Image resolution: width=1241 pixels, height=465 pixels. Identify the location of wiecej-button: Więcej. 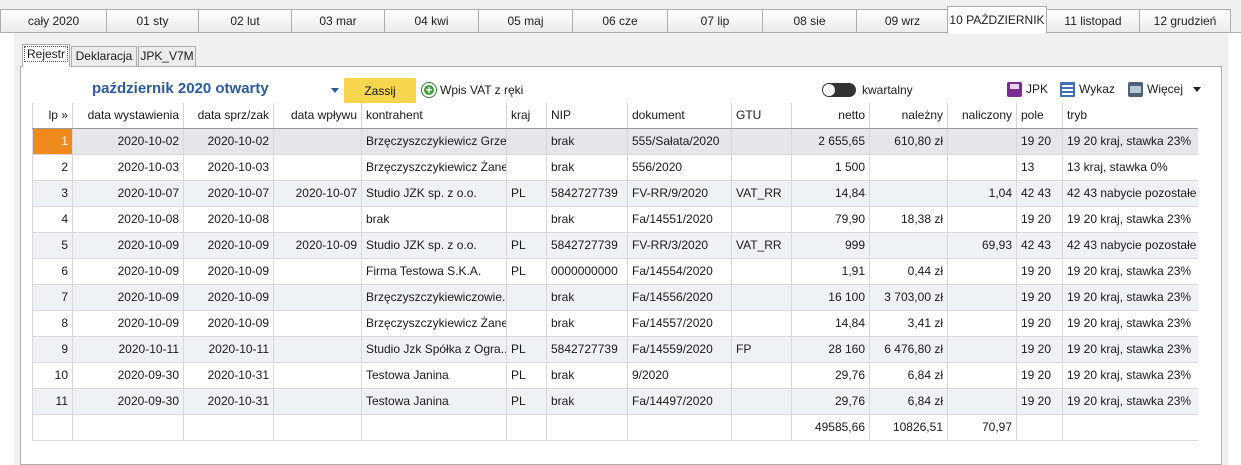
(1165, 89).